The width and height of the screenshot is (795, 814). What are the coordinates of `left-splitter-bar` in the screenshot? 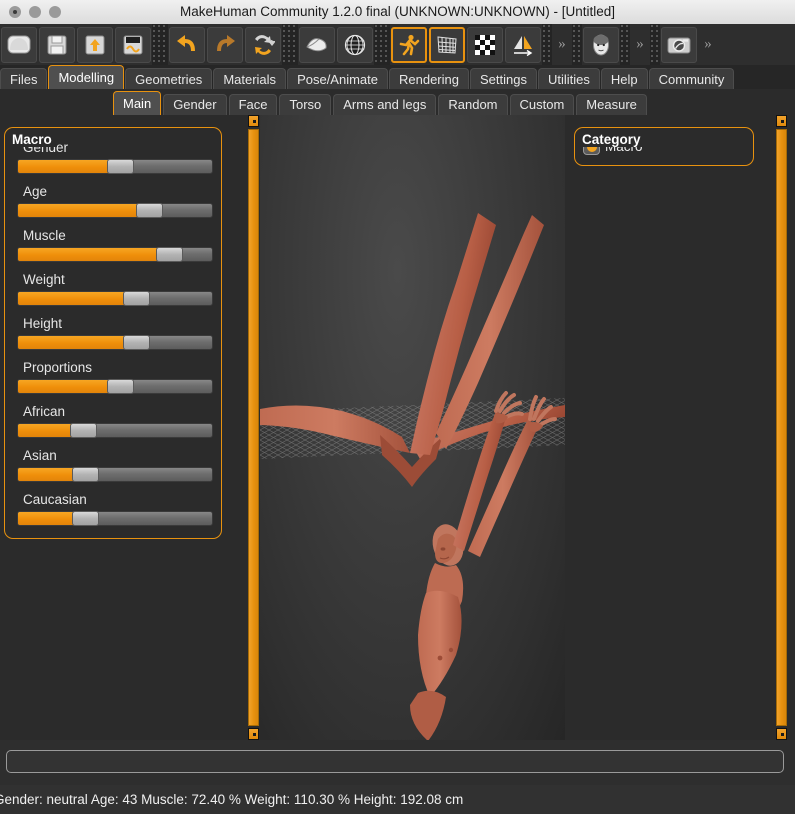 It's located at (253, 427).